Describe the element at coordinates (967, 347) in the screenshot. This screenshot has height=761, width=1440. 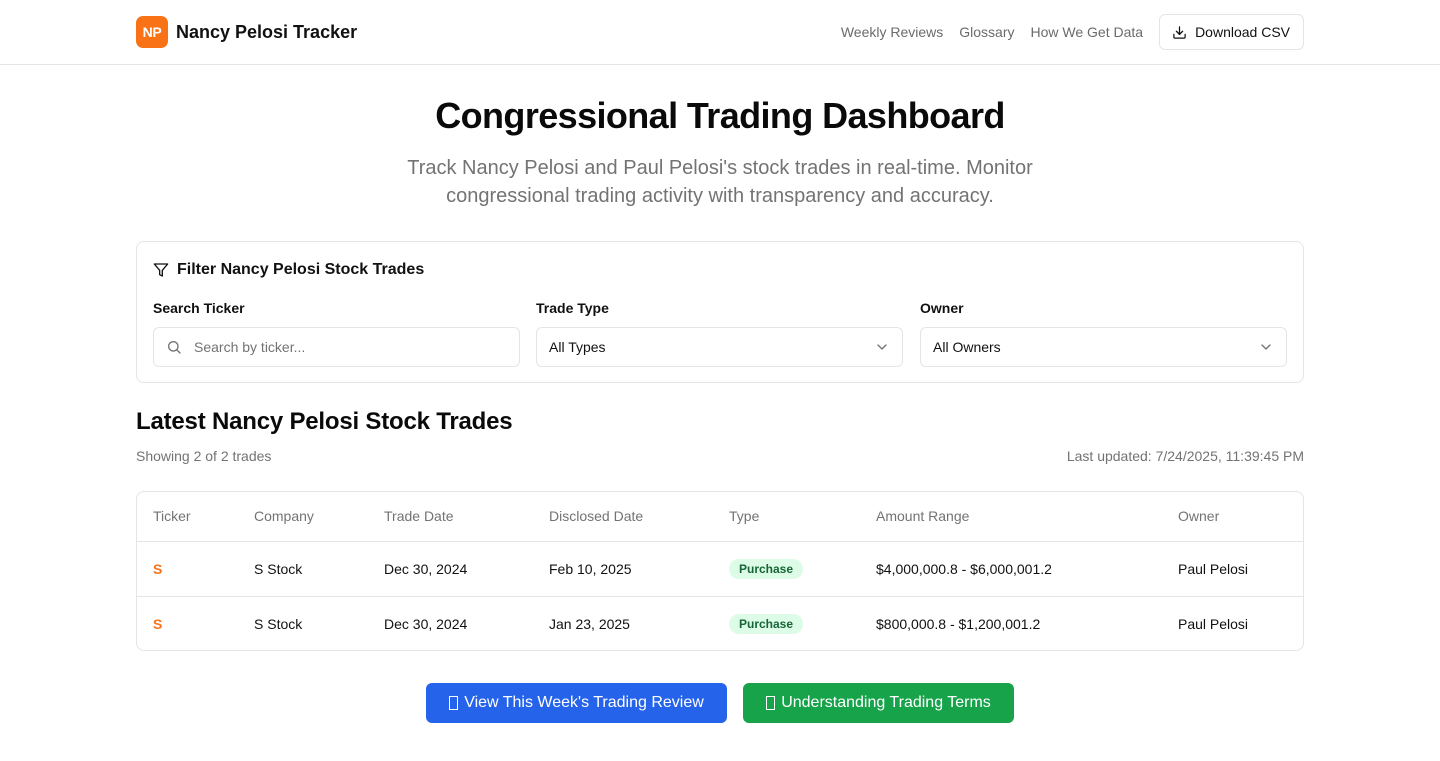
I see `owner-value: All Owners` at that location.